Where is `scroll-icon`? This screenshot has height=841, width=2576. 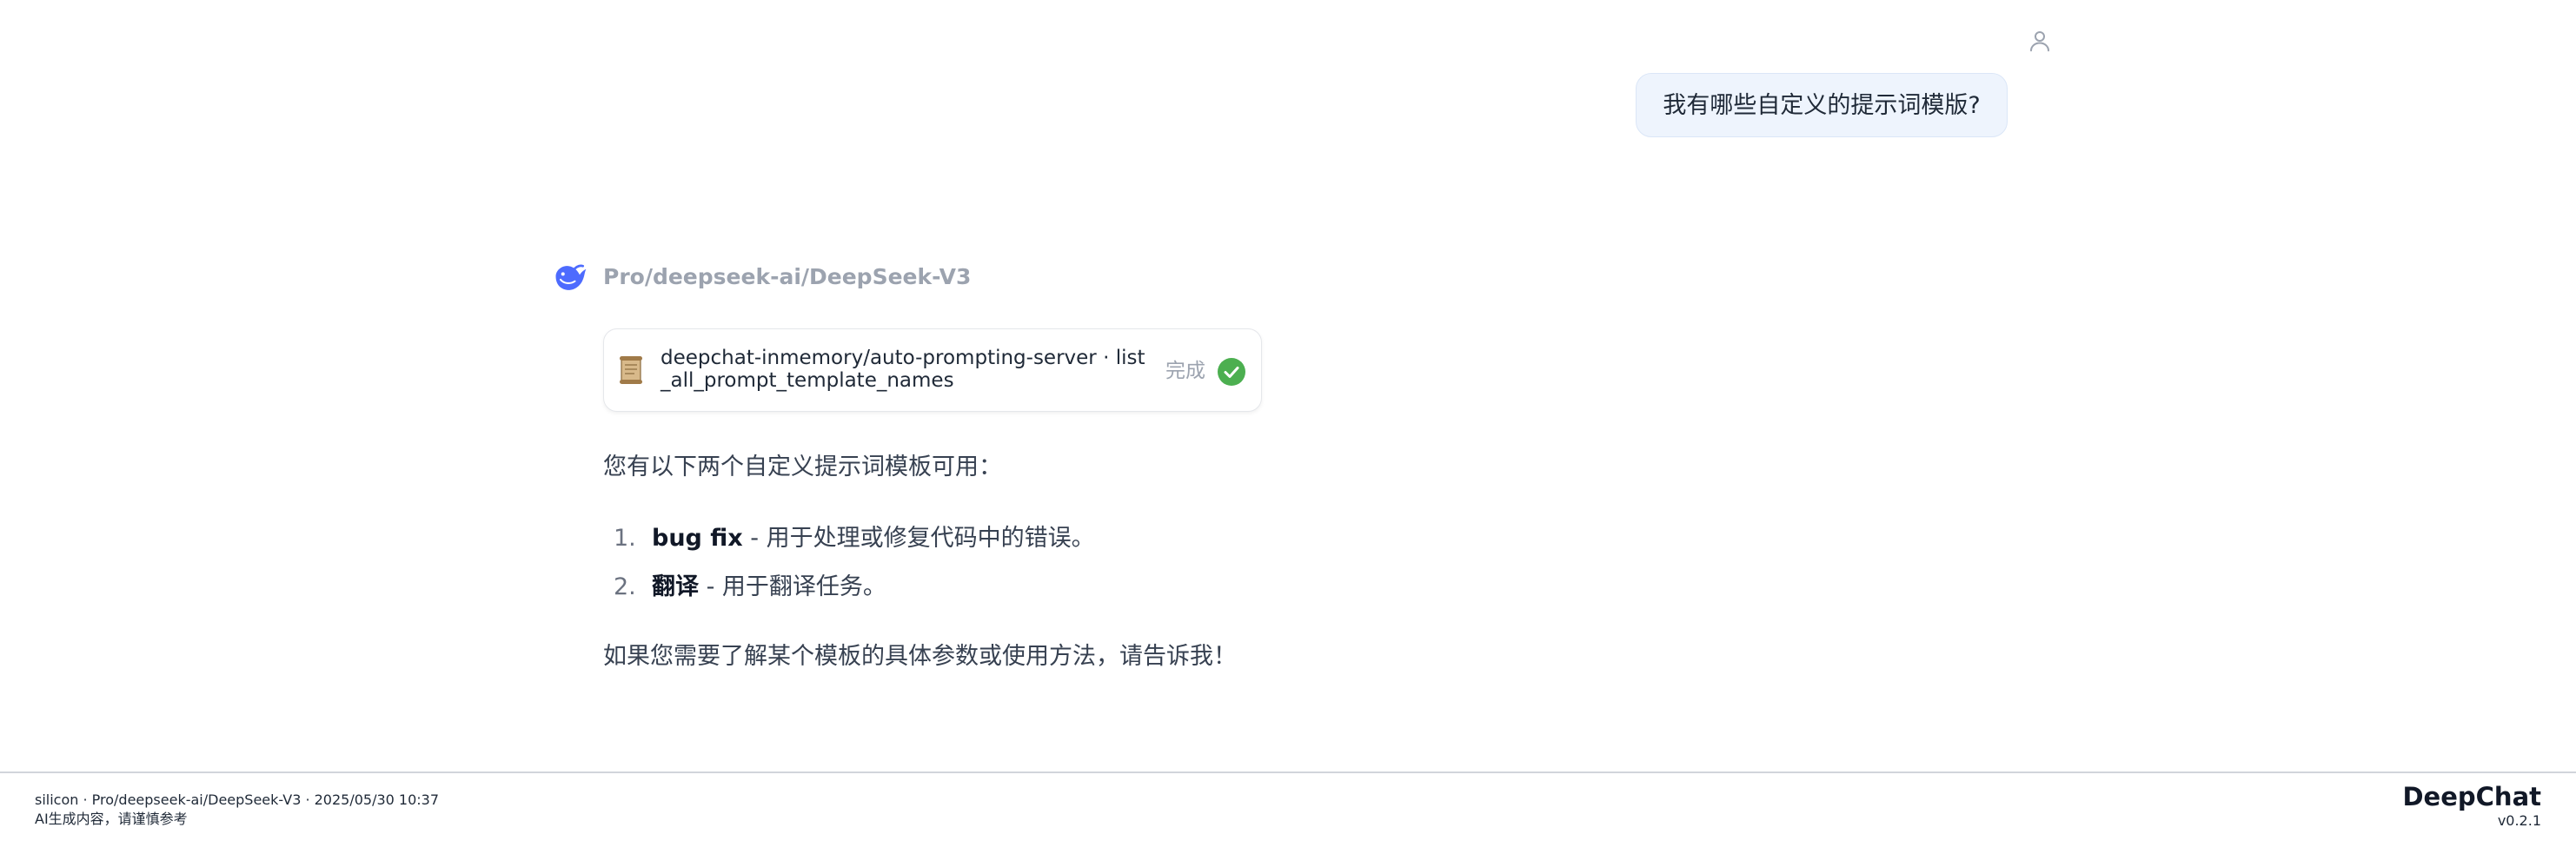
scroll-icon is located at coordinates (631, 370).